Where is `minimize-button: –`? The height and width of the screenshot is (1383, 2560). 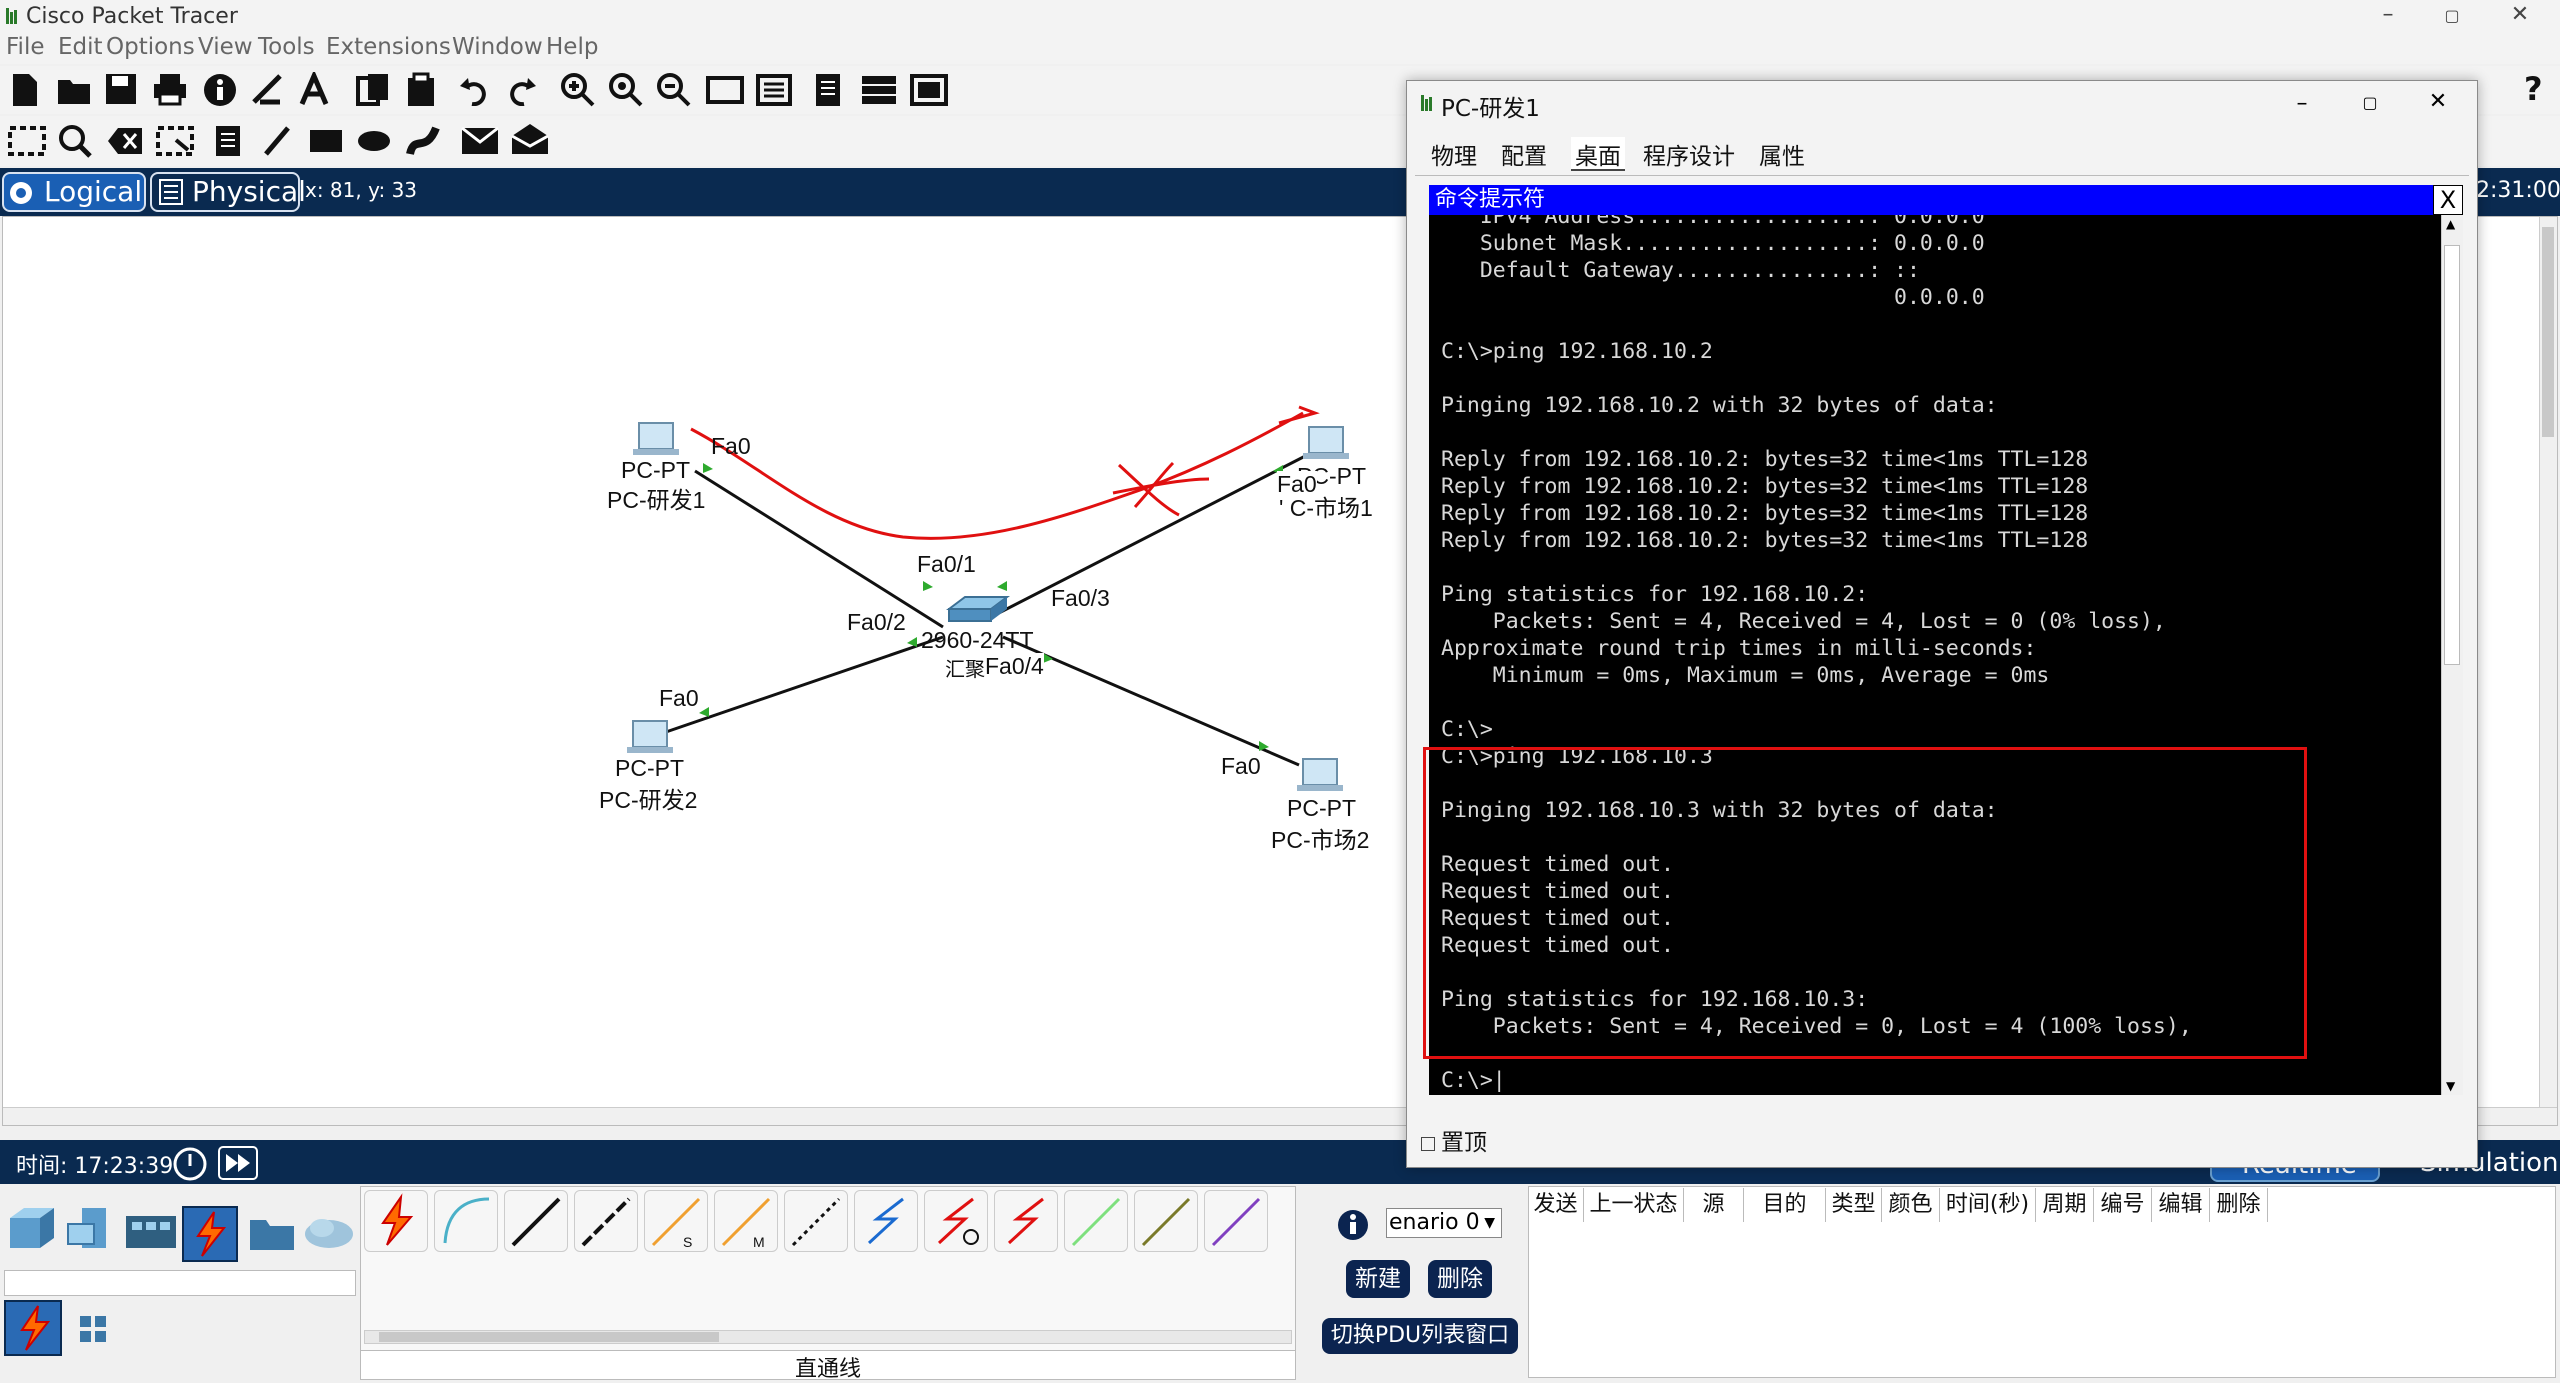 minimize-button: – is located at coordinates (2388, 16).